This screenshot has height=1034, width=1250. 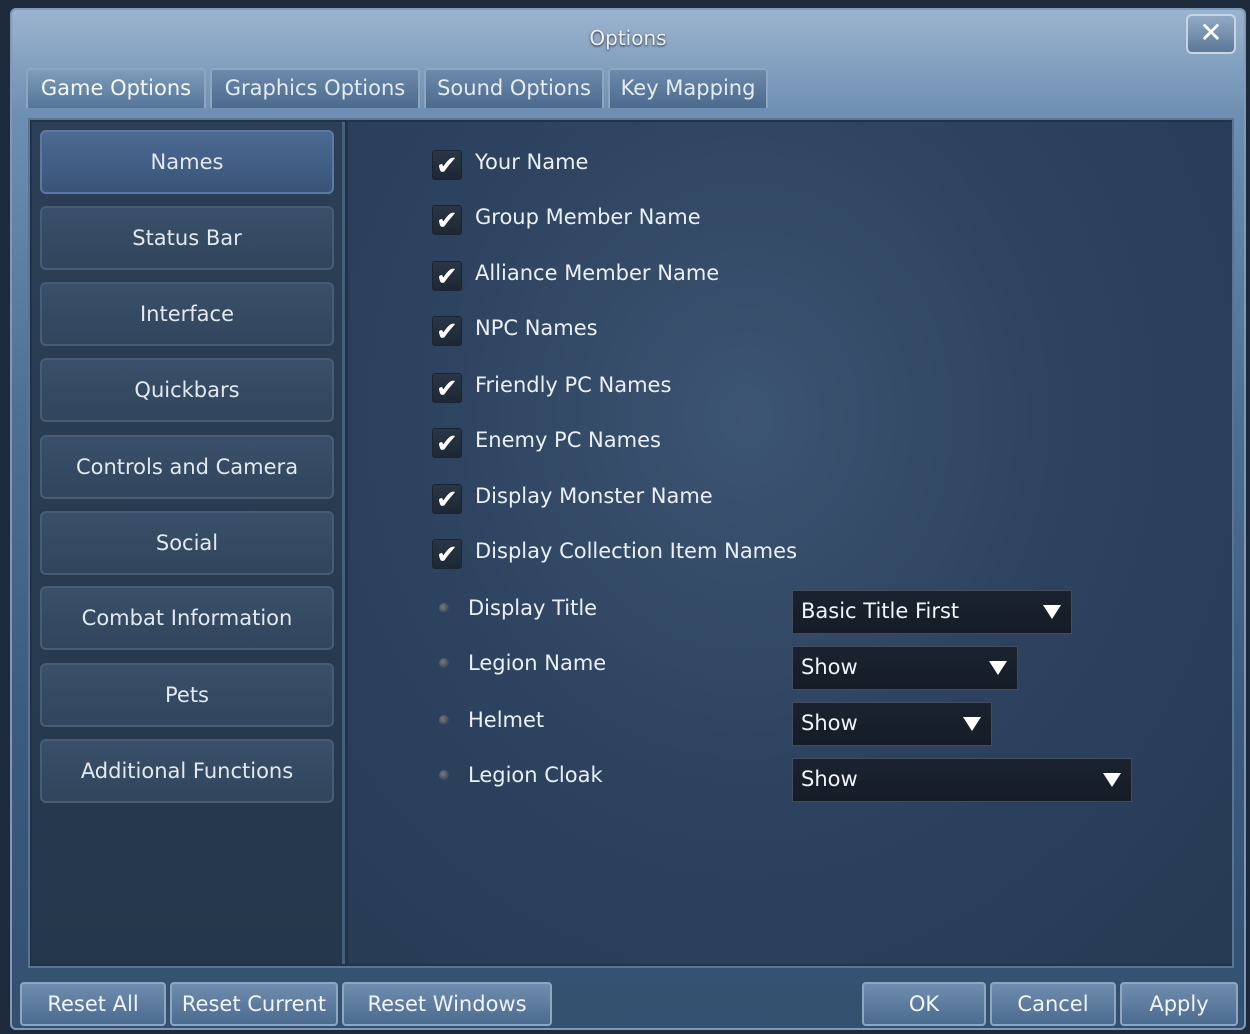 What do you see at coordinates (892, 724) in the screenshot?
I see `helmet-dropdown: Show` at bounding box center [892, 724].